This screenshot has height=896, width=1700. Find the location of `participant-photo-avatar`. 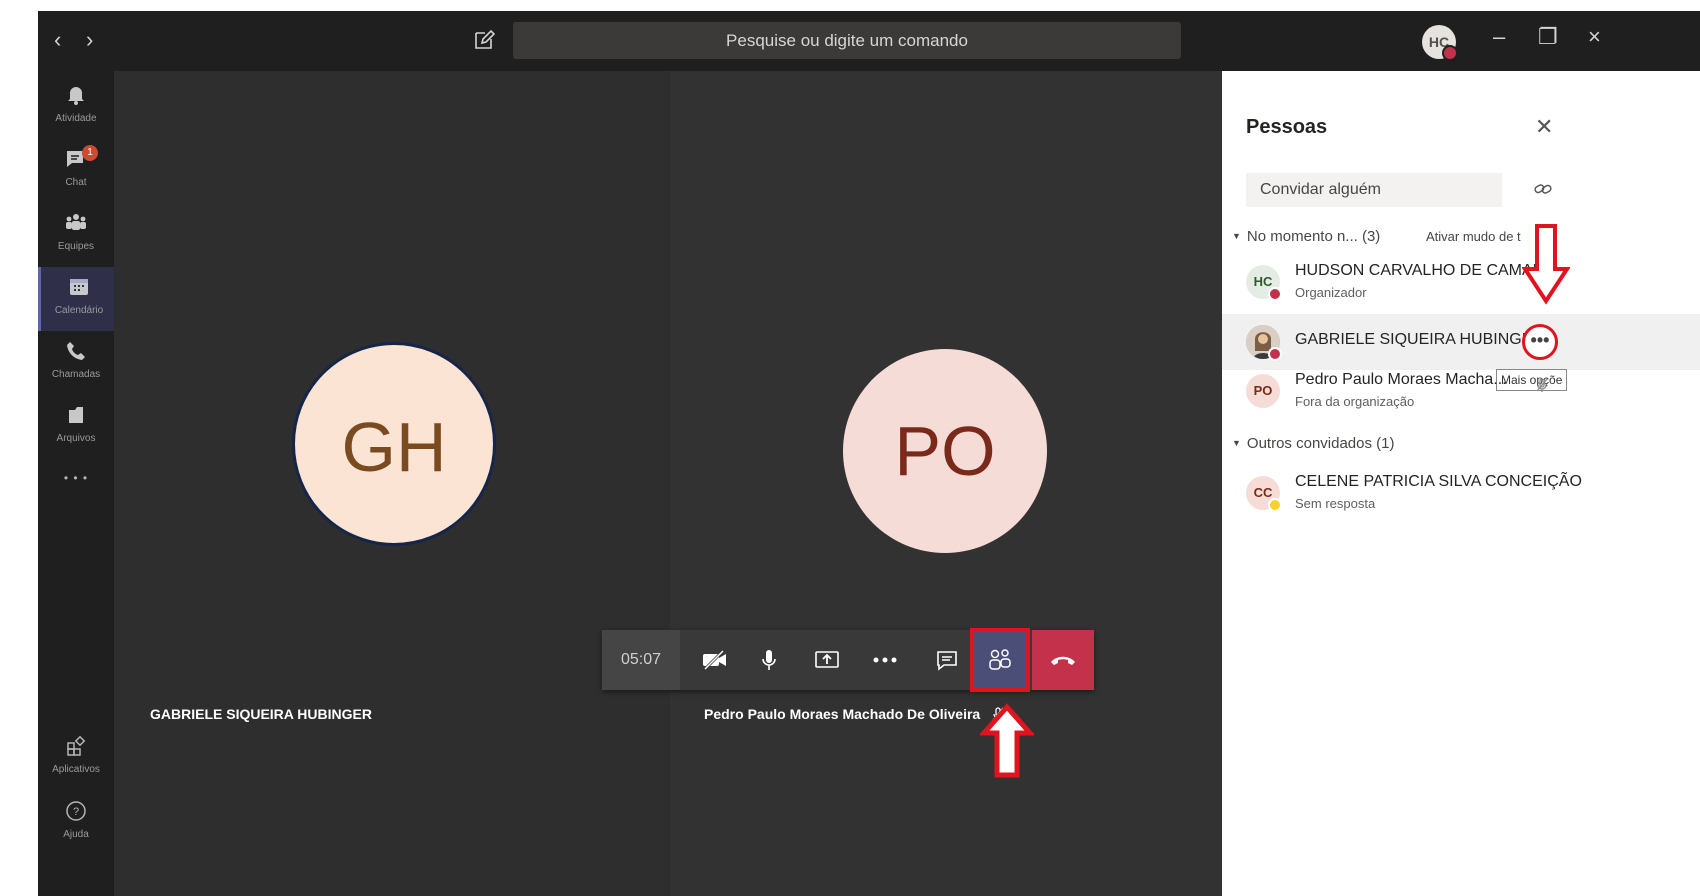

participant-photo-avatar is located at coordinates (1264, 343).